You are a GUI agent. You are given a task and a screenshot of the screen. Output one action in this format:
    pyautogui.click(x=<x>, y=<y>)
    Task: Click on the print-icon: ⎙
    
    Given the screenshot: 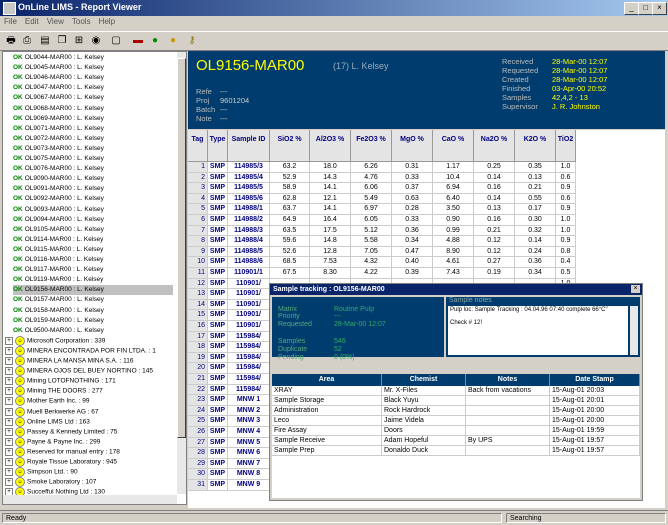 What is the action you would take?
    pyautogui.click(x=27, y=40)
    